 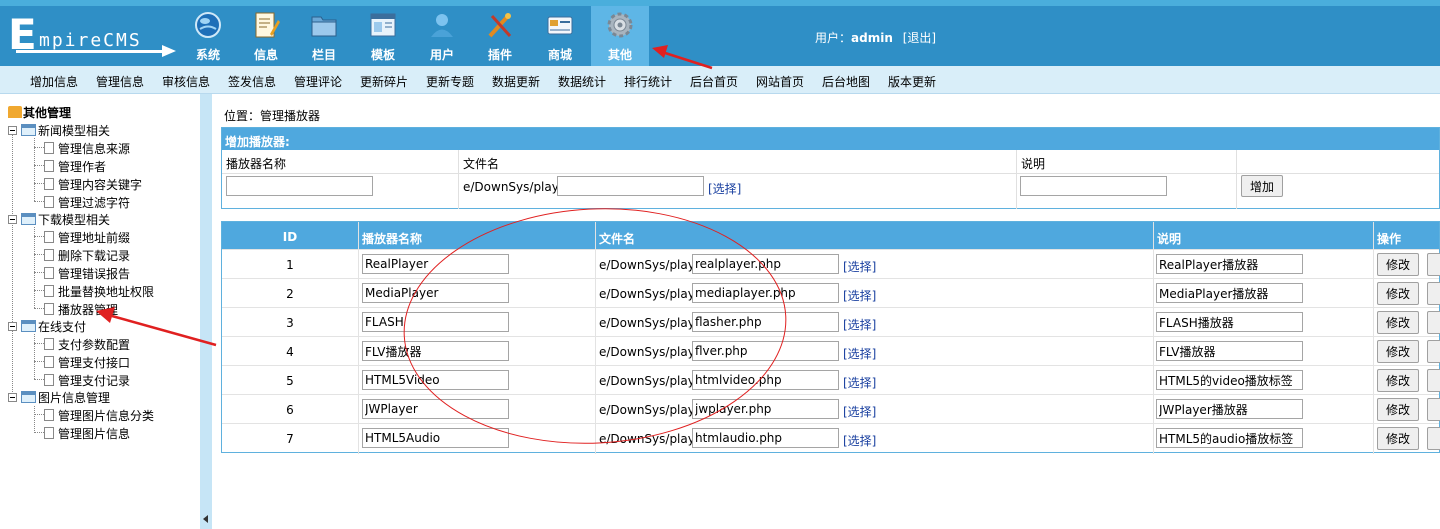 I want to click on tree-item-payment-records: 管理支付记录, so click(x=87, y=380).